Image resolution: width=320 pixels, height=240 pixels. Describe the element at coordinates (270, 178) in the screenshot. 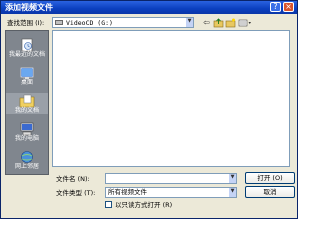

I see `open-button: 打开 (O)` at that location.